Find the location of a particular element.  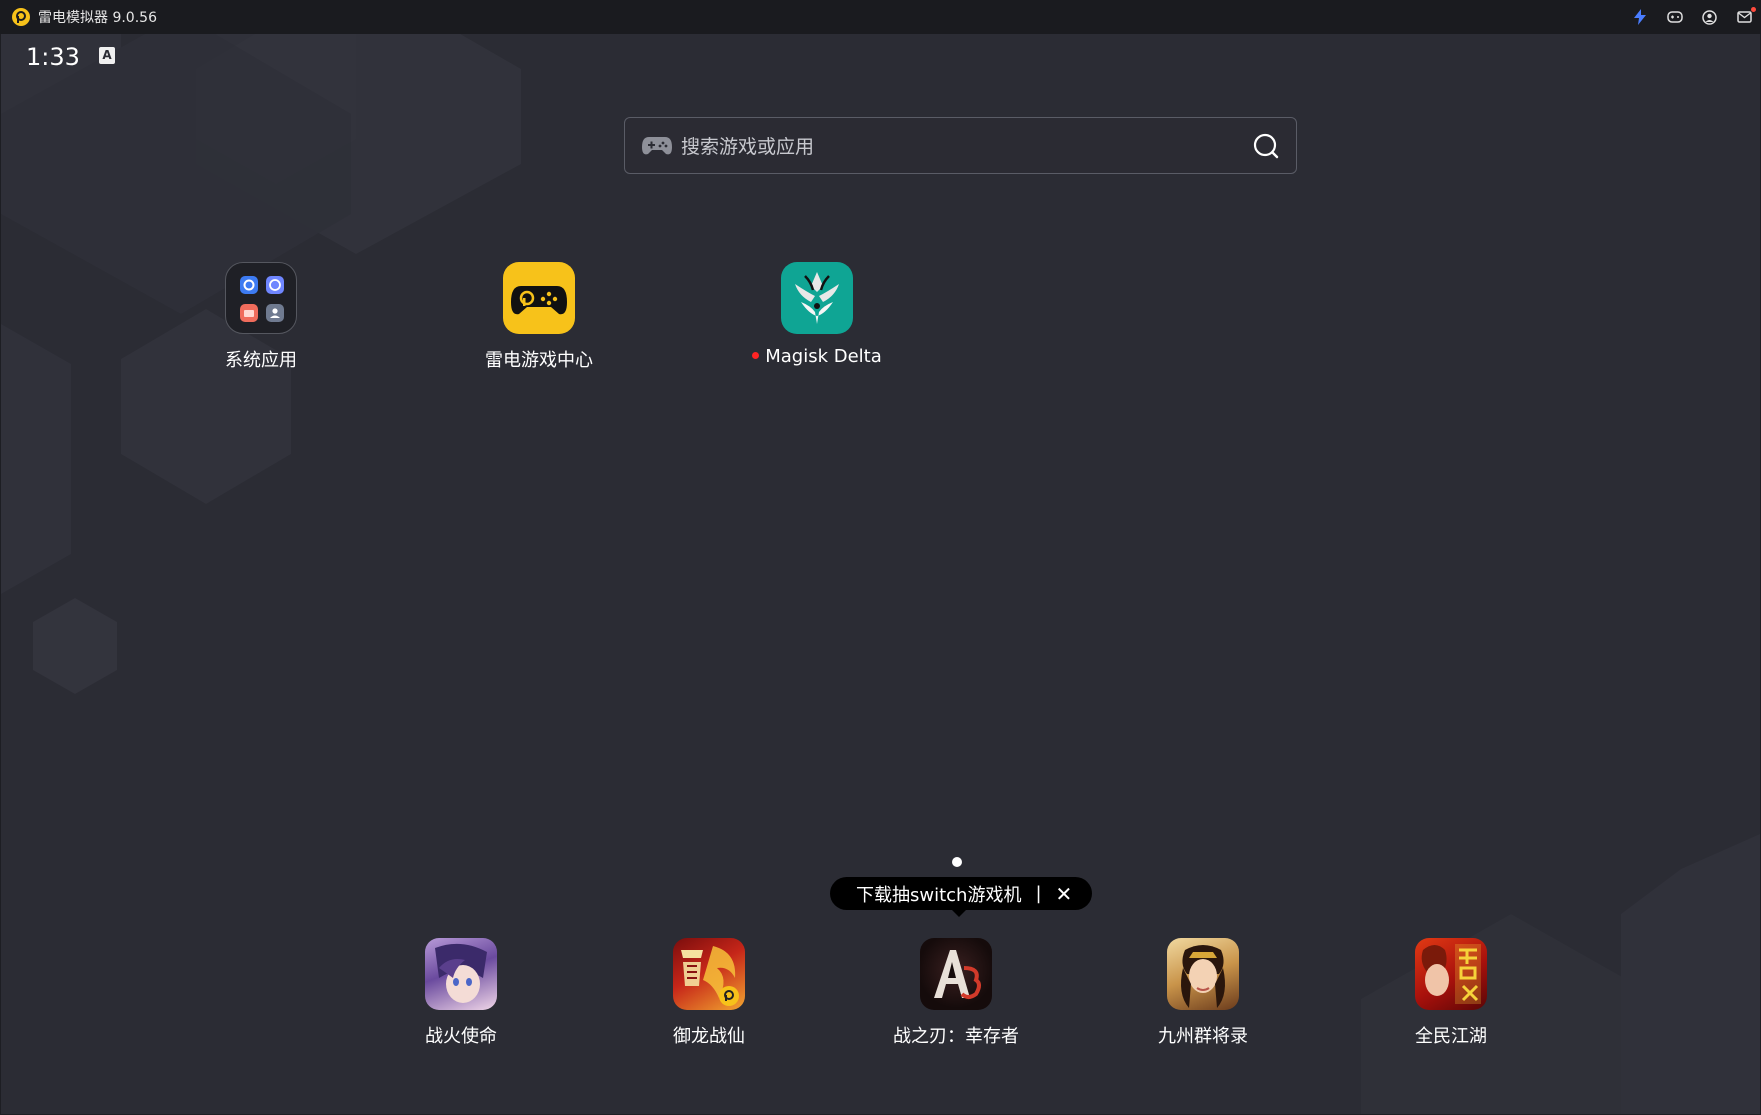

new-app-indicator is located at coordinates (756, 355).